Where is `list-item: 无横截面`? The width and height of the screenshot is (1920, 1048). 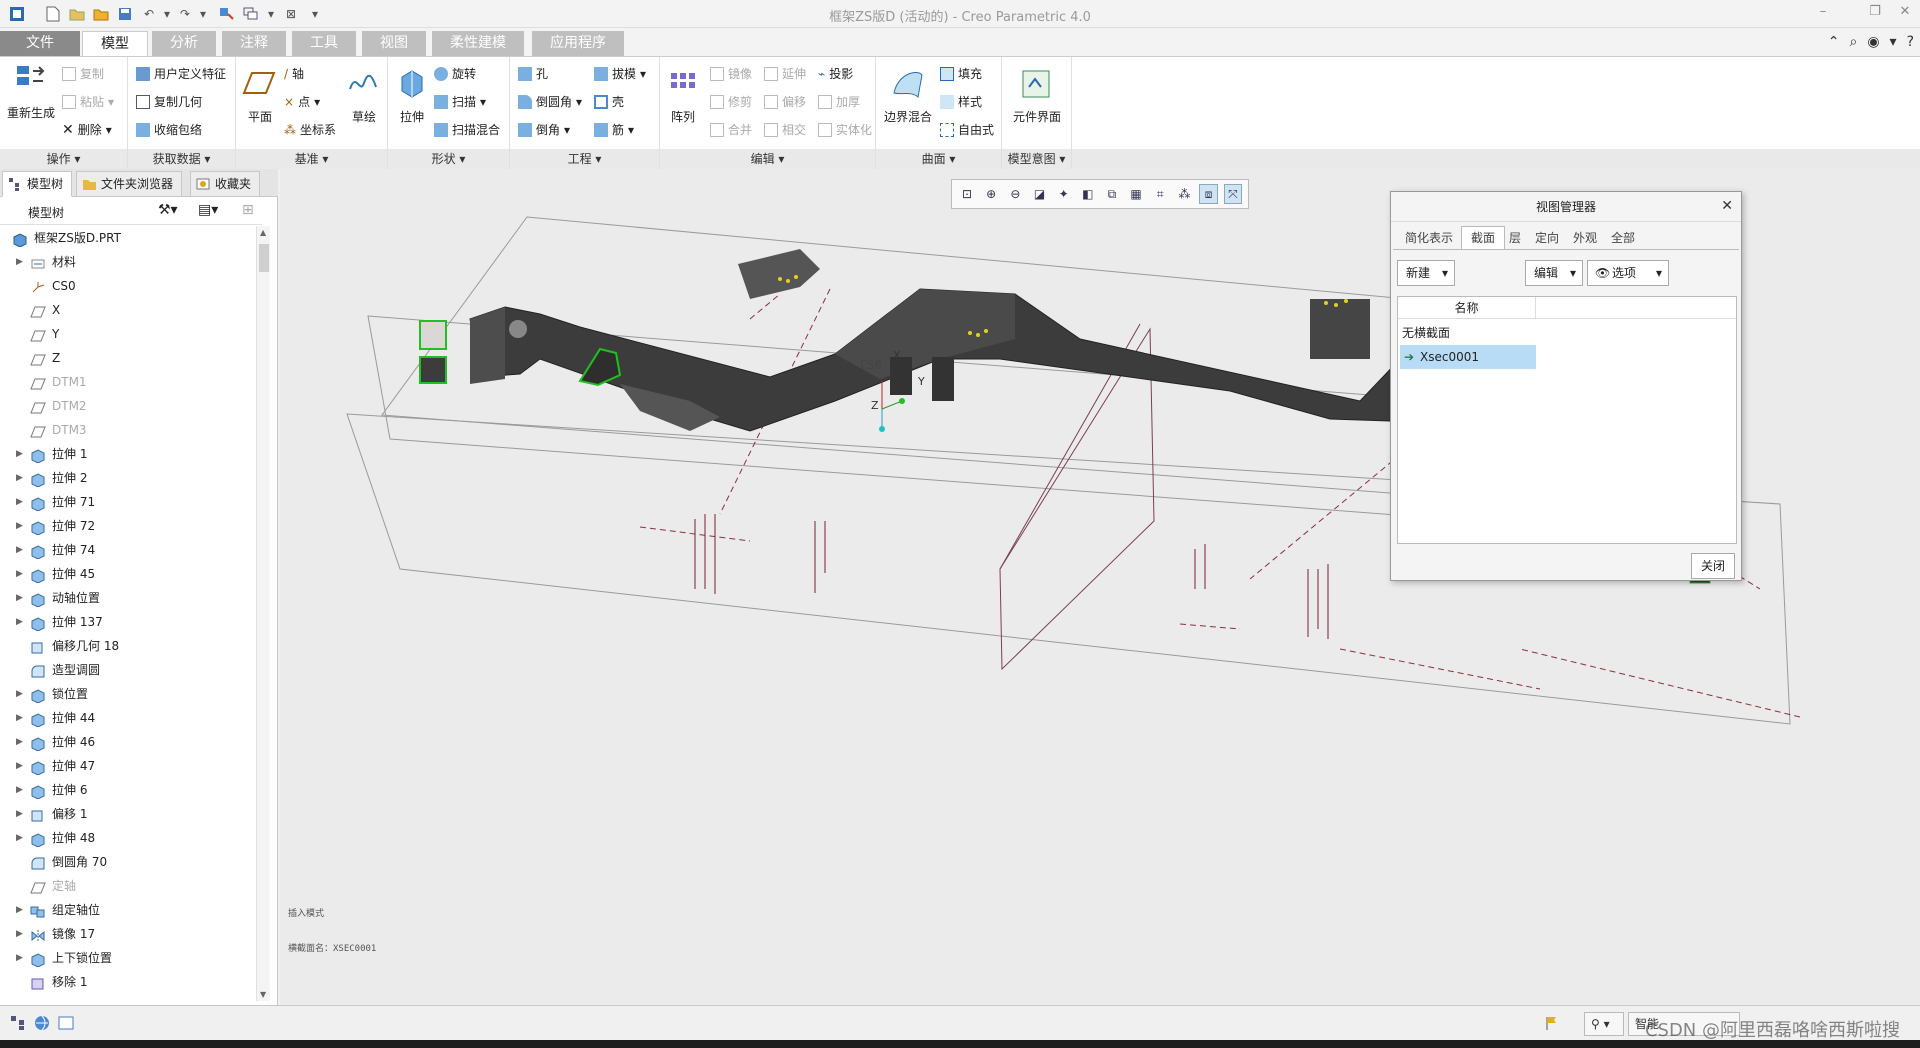 list-item: 无横截面 is located at coordinates (1425, 333).